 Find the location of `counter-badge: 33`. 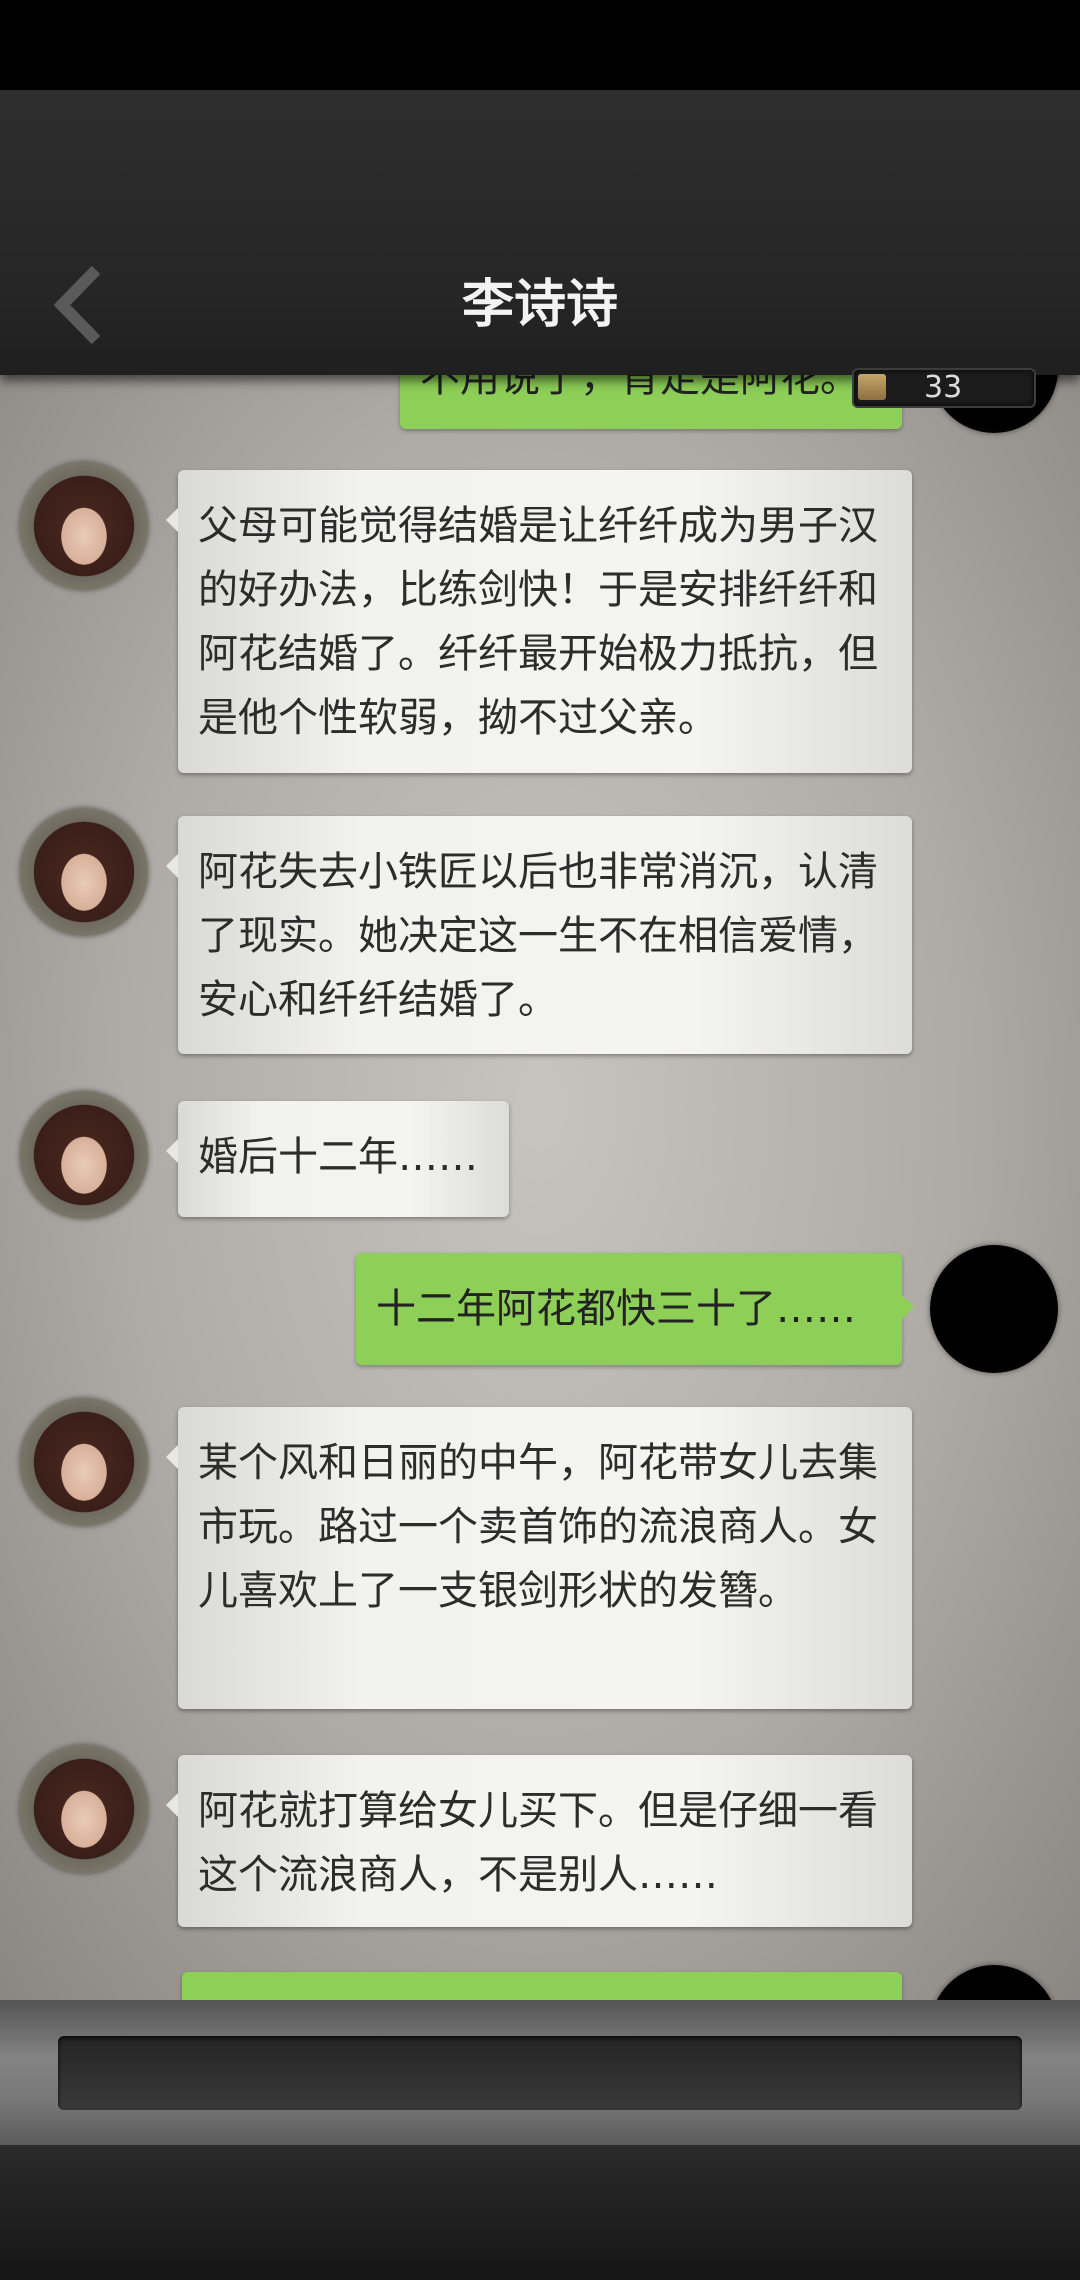

counter-badge: 33 is located at coordinates (944, 388).